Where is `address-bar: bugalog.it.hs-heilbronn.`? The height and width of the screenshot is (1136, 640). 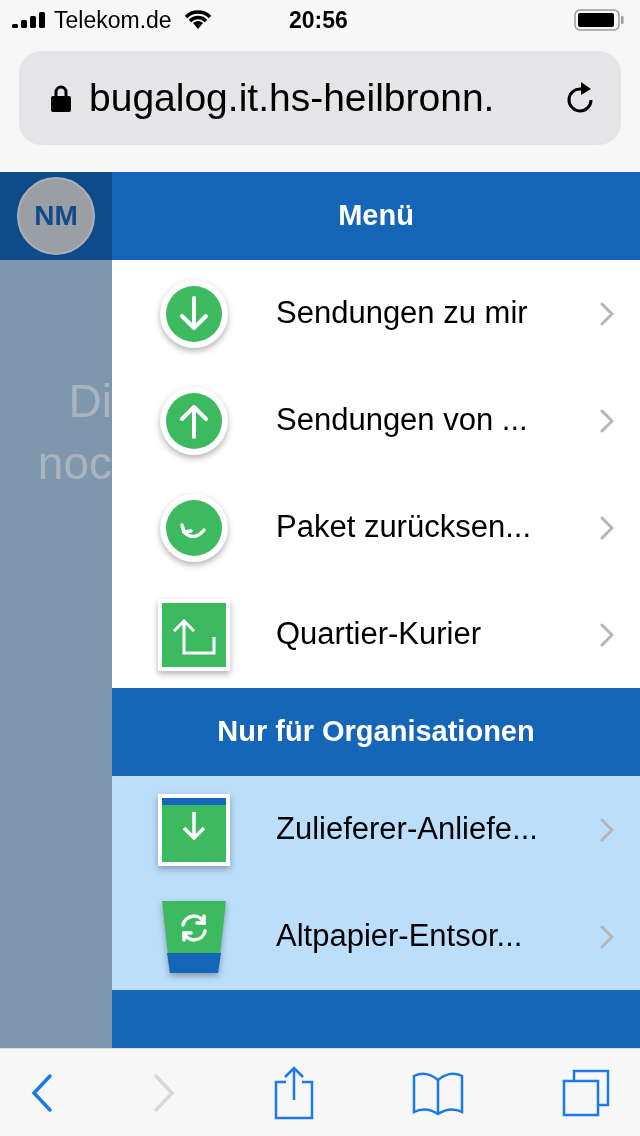 address-bar: bugalog.it.hs-heilbronn. is located at coordinates (320, 98).